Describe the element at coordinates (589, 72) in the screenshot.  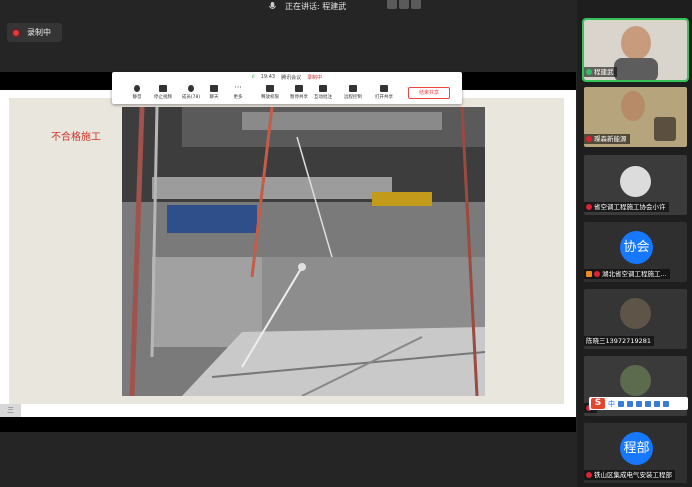
I see `microphone-on-icon` at that location.